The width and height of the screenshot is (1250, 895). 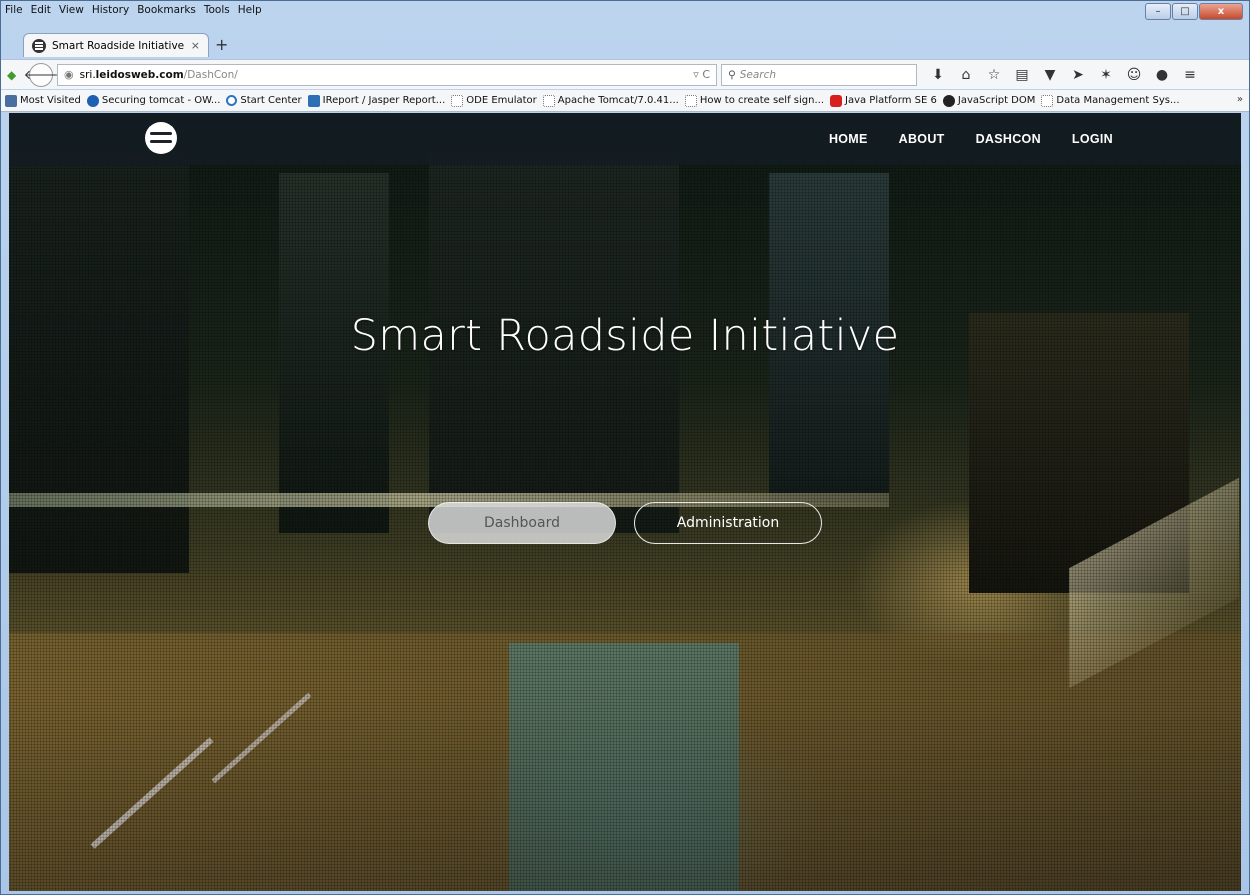 What do you see at coordinates (955, 139) in the screenshot?
I see `site-nav-links: HOME ABOUT DASHCON LOGIN` at bounding box center [955, 139].